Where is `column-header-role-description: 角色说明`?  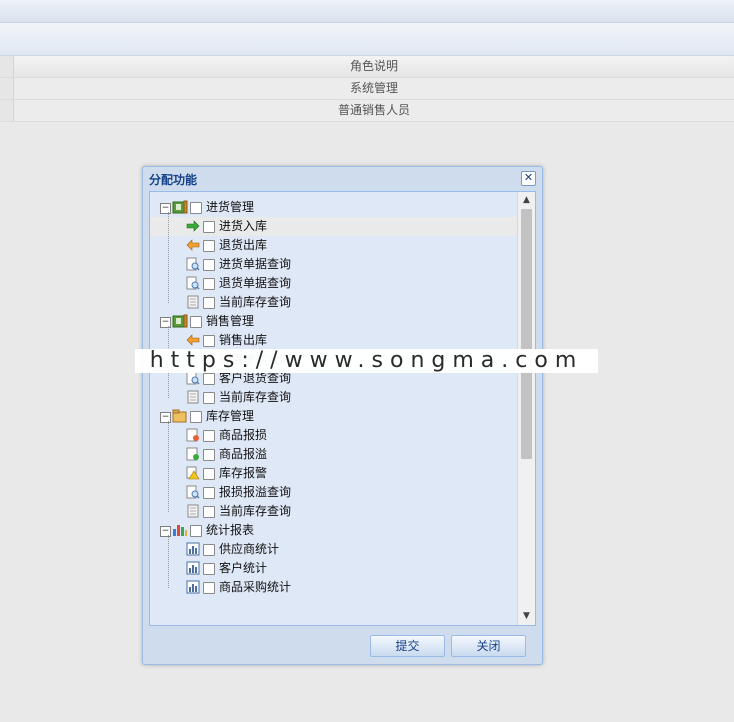
column-header-role-description: 角色说明 is located at coordinates (374, 66).